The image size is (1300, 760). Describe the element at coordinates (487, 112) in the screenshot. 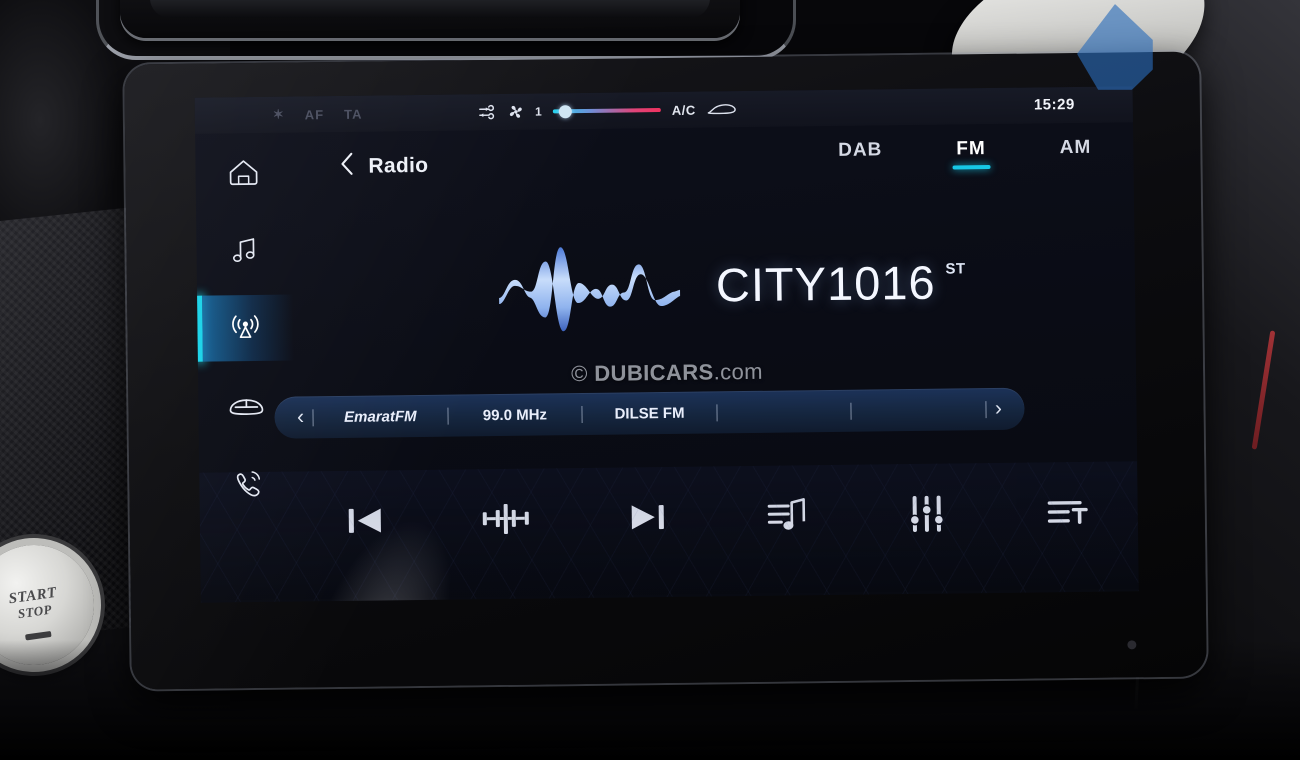

I see `air-recirculation-icon` at that location.